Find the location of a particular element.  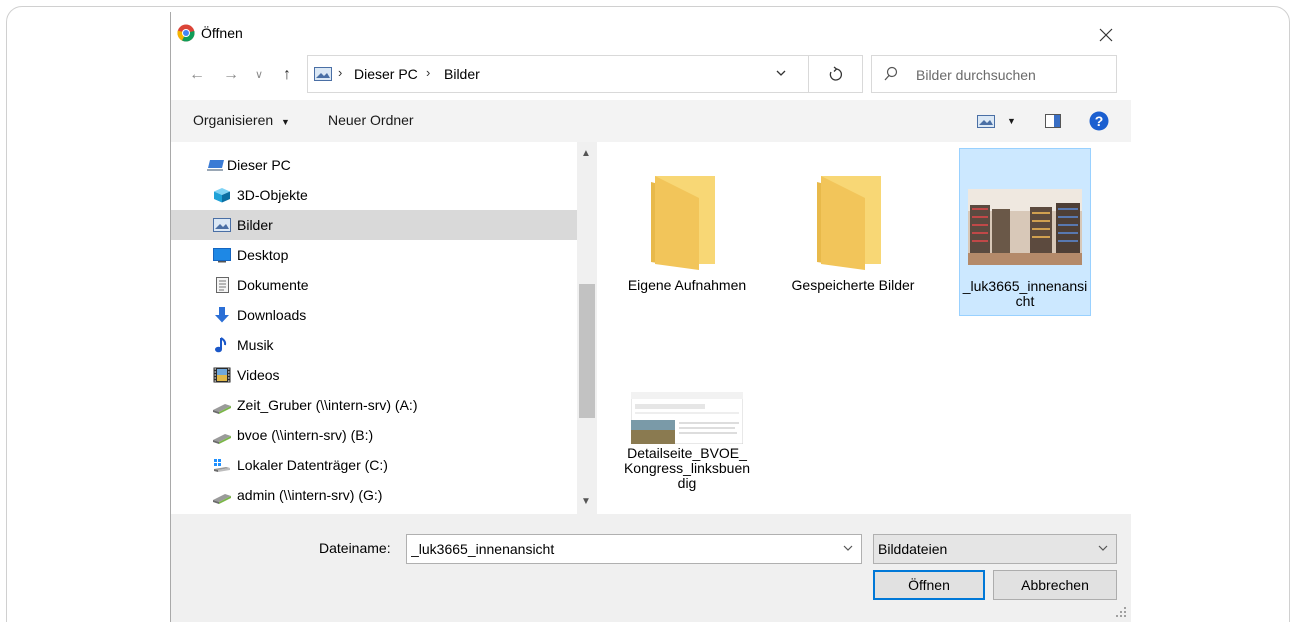

nav-item-label: Downloads is located at coordinates (272, 315).